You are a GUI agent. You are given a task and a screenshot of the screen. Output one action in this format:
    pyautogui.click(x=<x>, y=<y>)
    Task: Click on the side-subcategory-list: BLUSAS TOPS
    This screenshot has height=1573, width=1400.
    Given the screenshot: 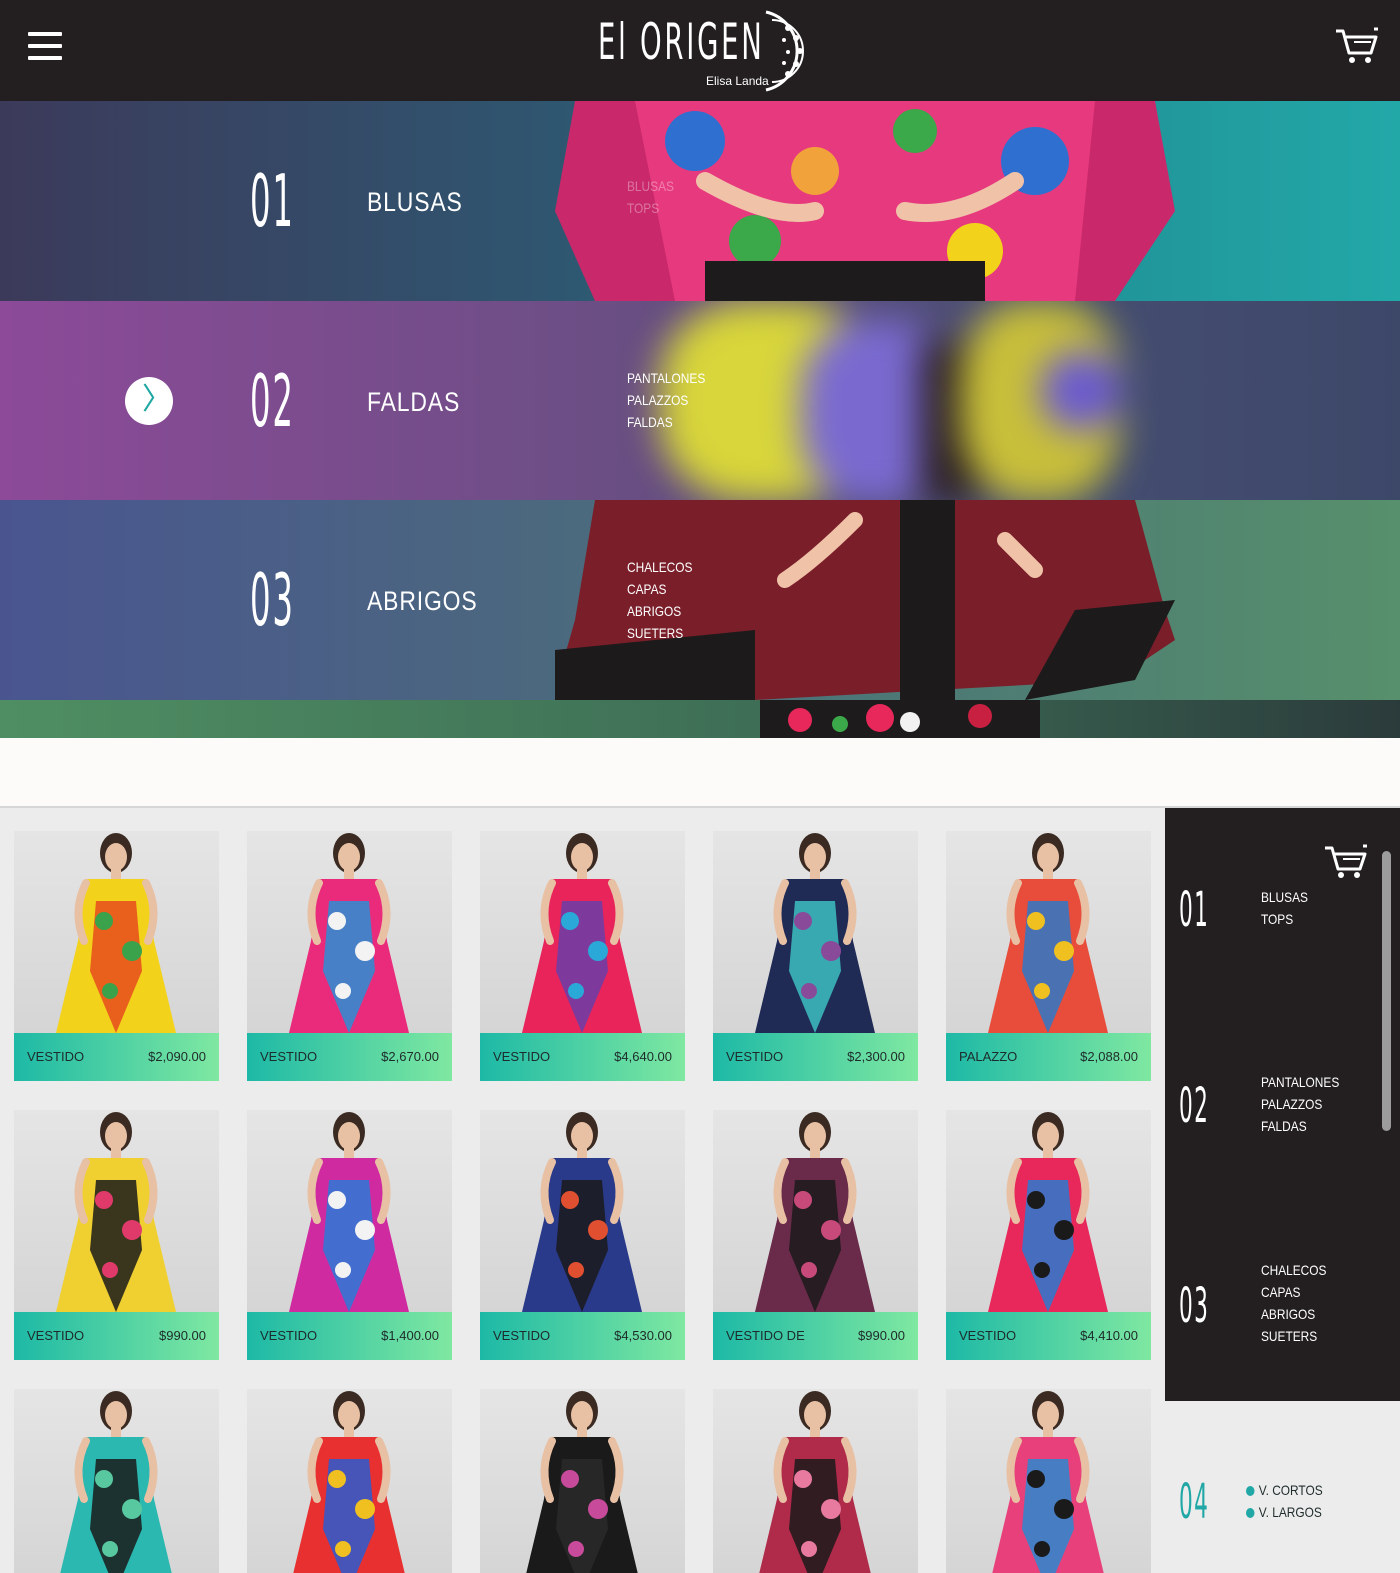 What is the action you would take?
    pyautogui.click(x=1284, y=908)
    